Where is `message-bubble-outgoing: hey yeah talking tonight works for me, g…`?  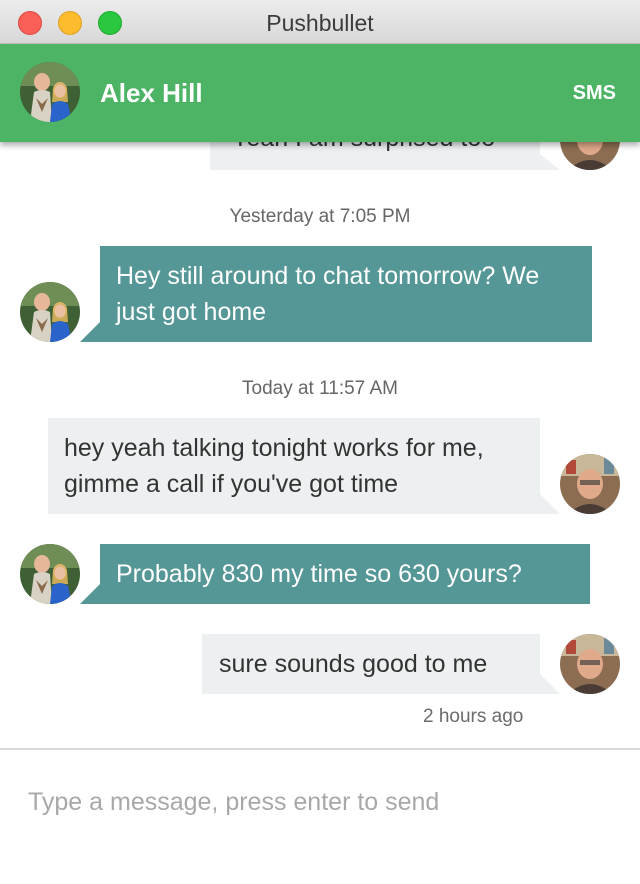 message-bubble-outgoing: hey yeah talking tonight works for me, g… is located at coordinates (294, 466).